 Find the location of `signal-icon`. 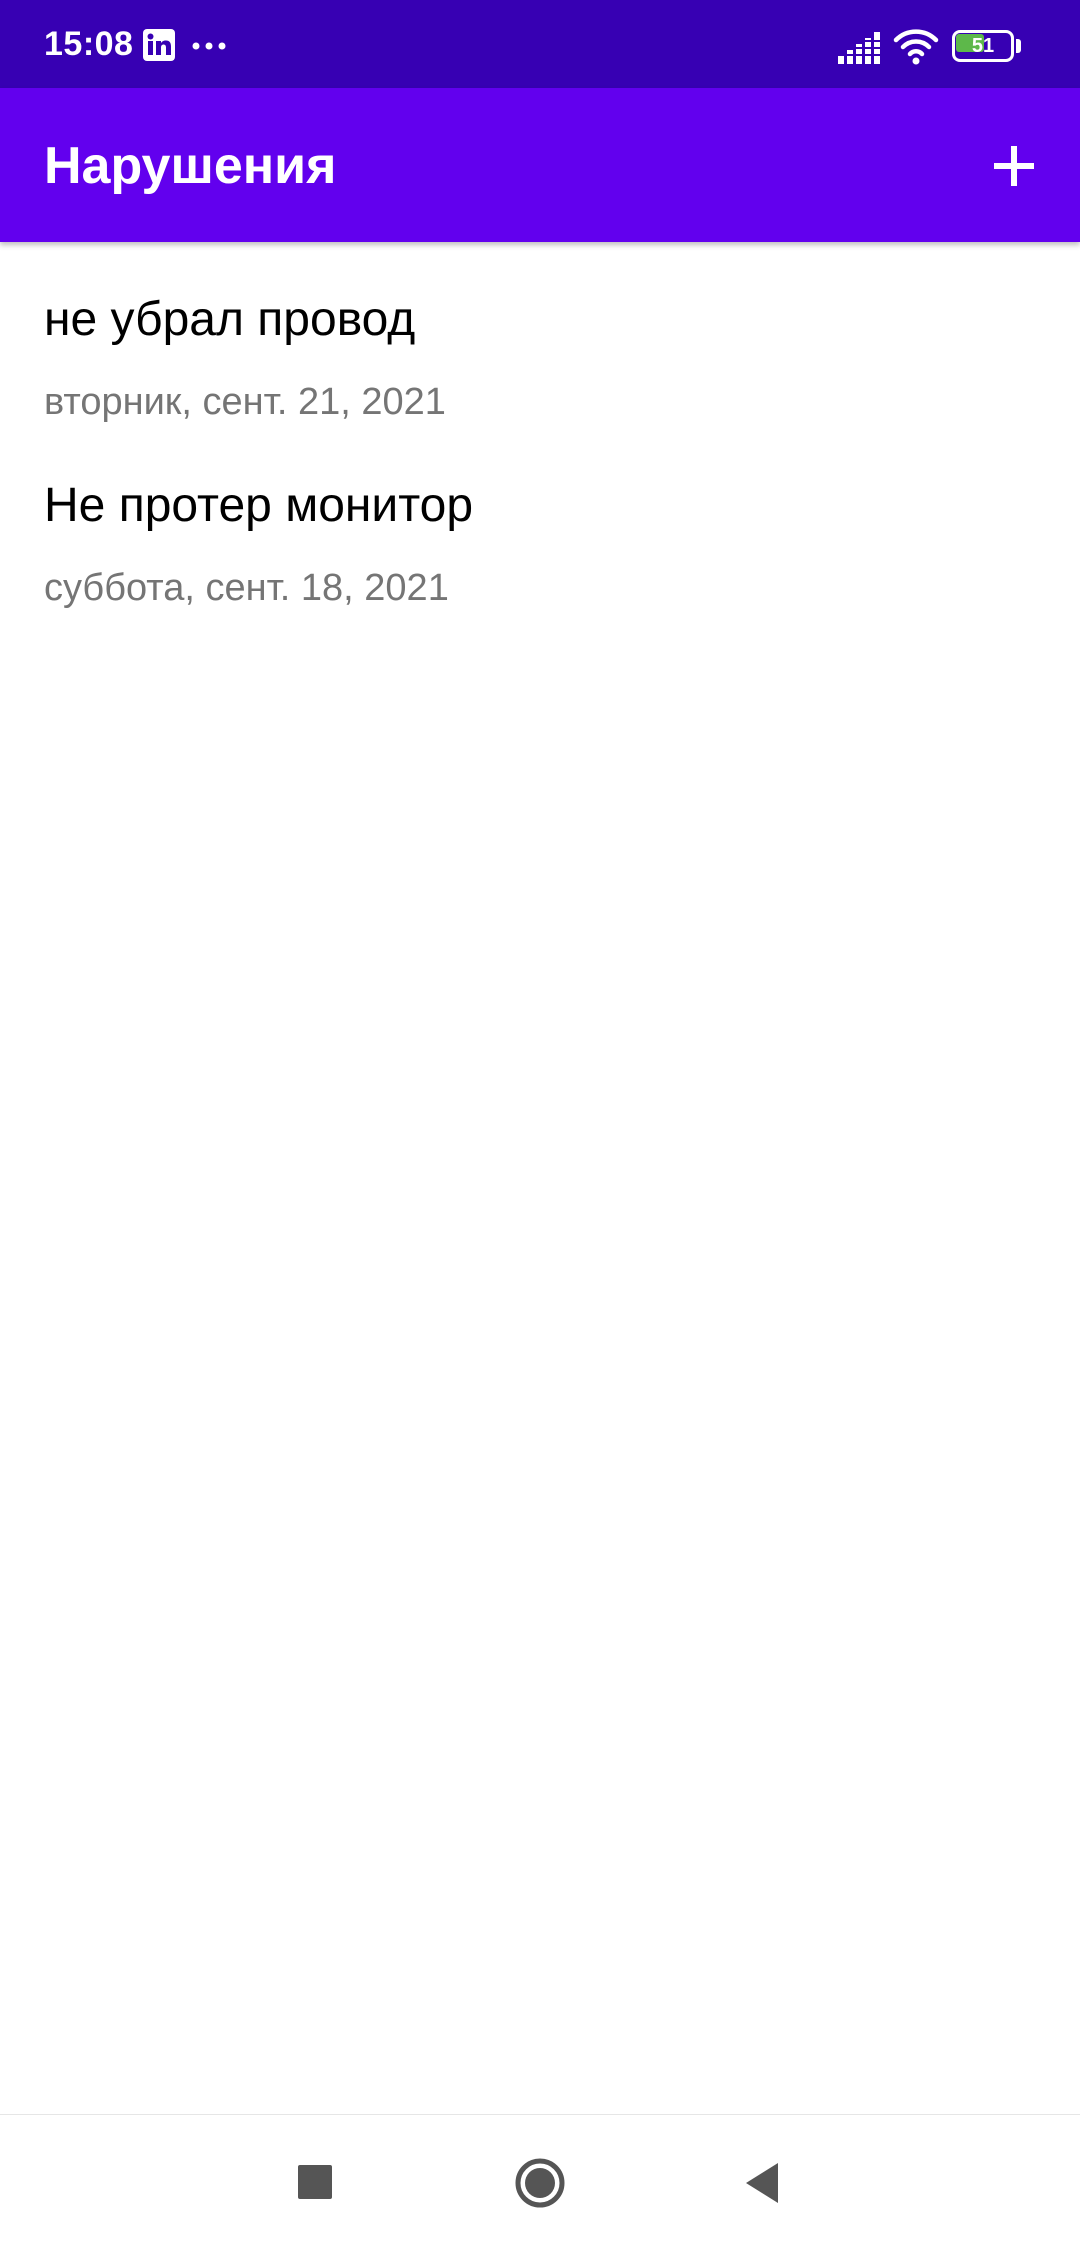

signal-icon is located at coordinates (859, 48).